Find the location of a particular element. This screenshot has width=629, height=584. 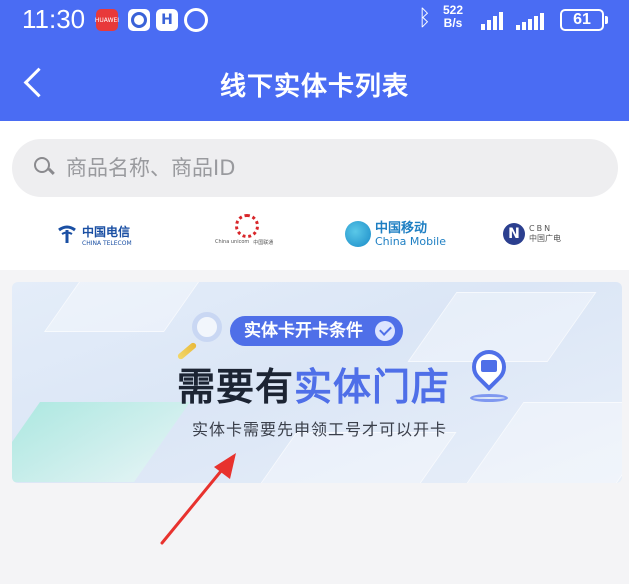

huawei-app-icon: HUAWEI is located at coordinates (107, 20).